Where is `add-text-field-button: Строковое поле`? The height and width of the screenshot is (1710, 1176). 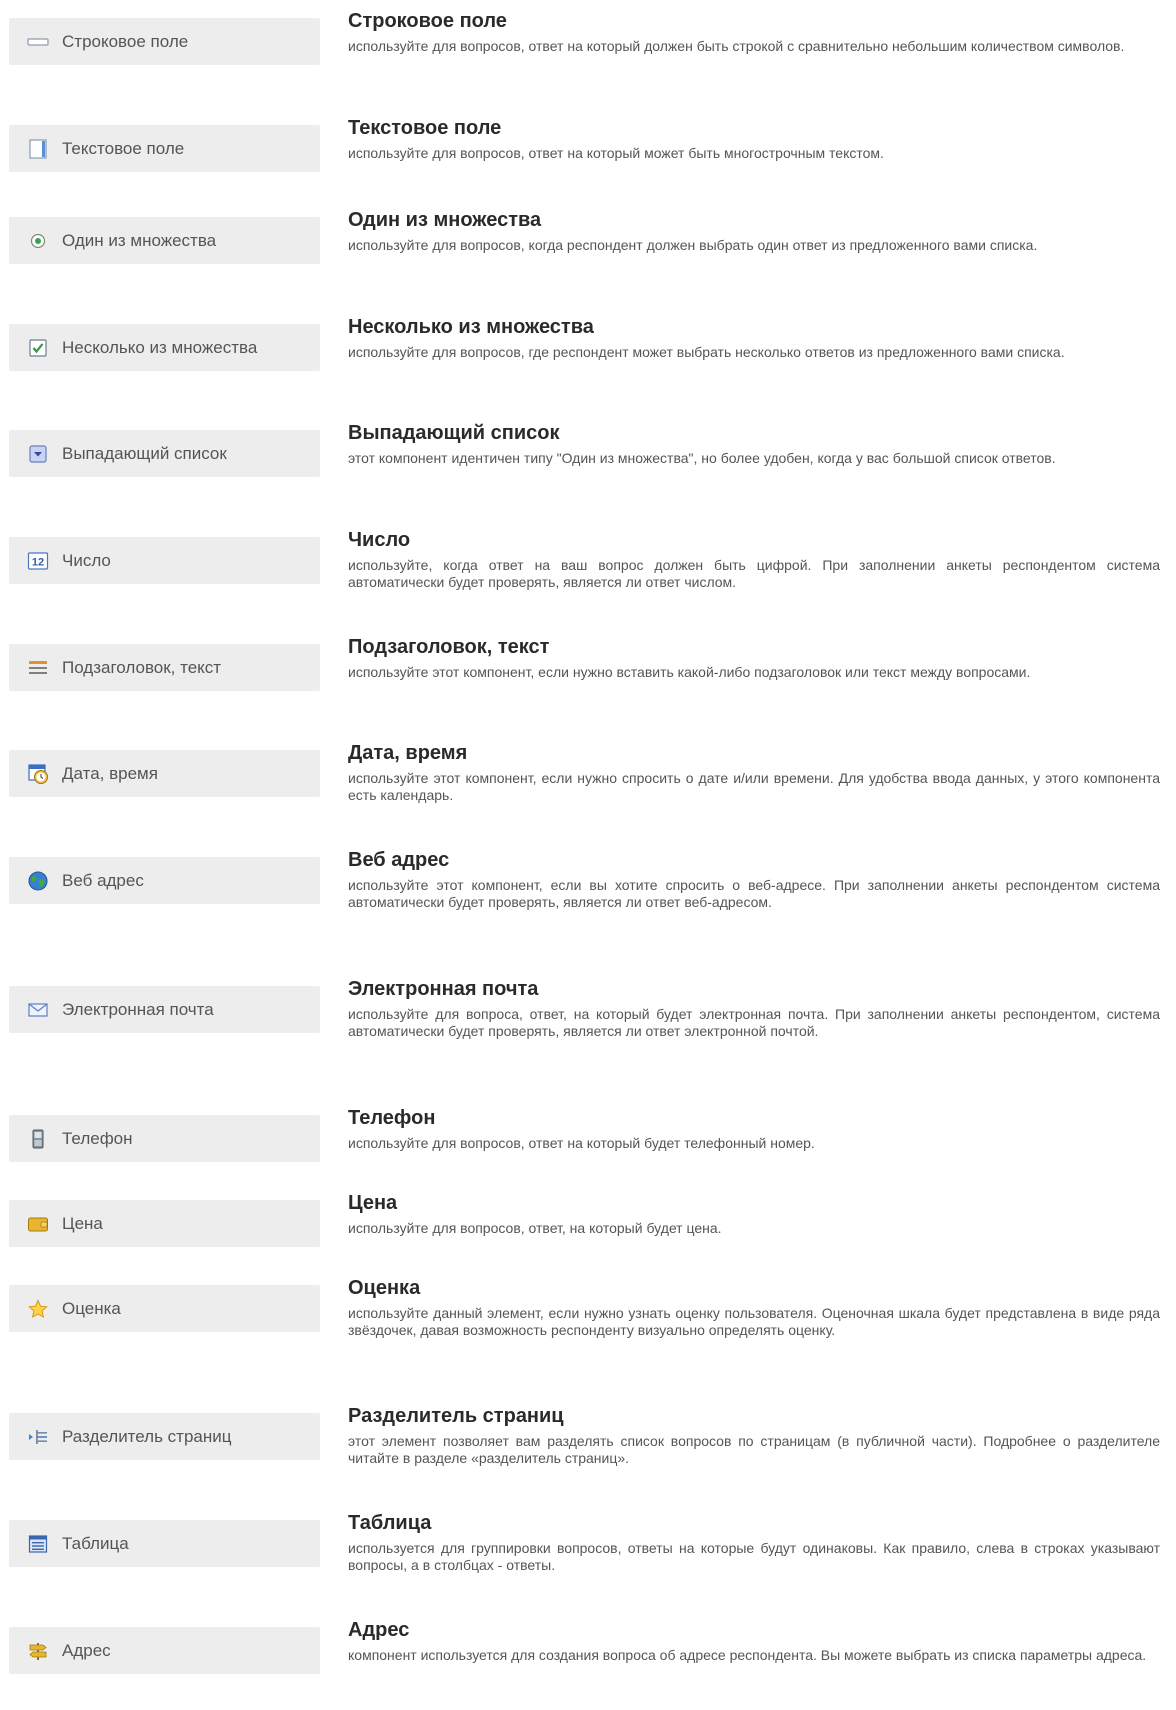 add-text-field-button: Строковое поле is located at coordinates (164, 41).